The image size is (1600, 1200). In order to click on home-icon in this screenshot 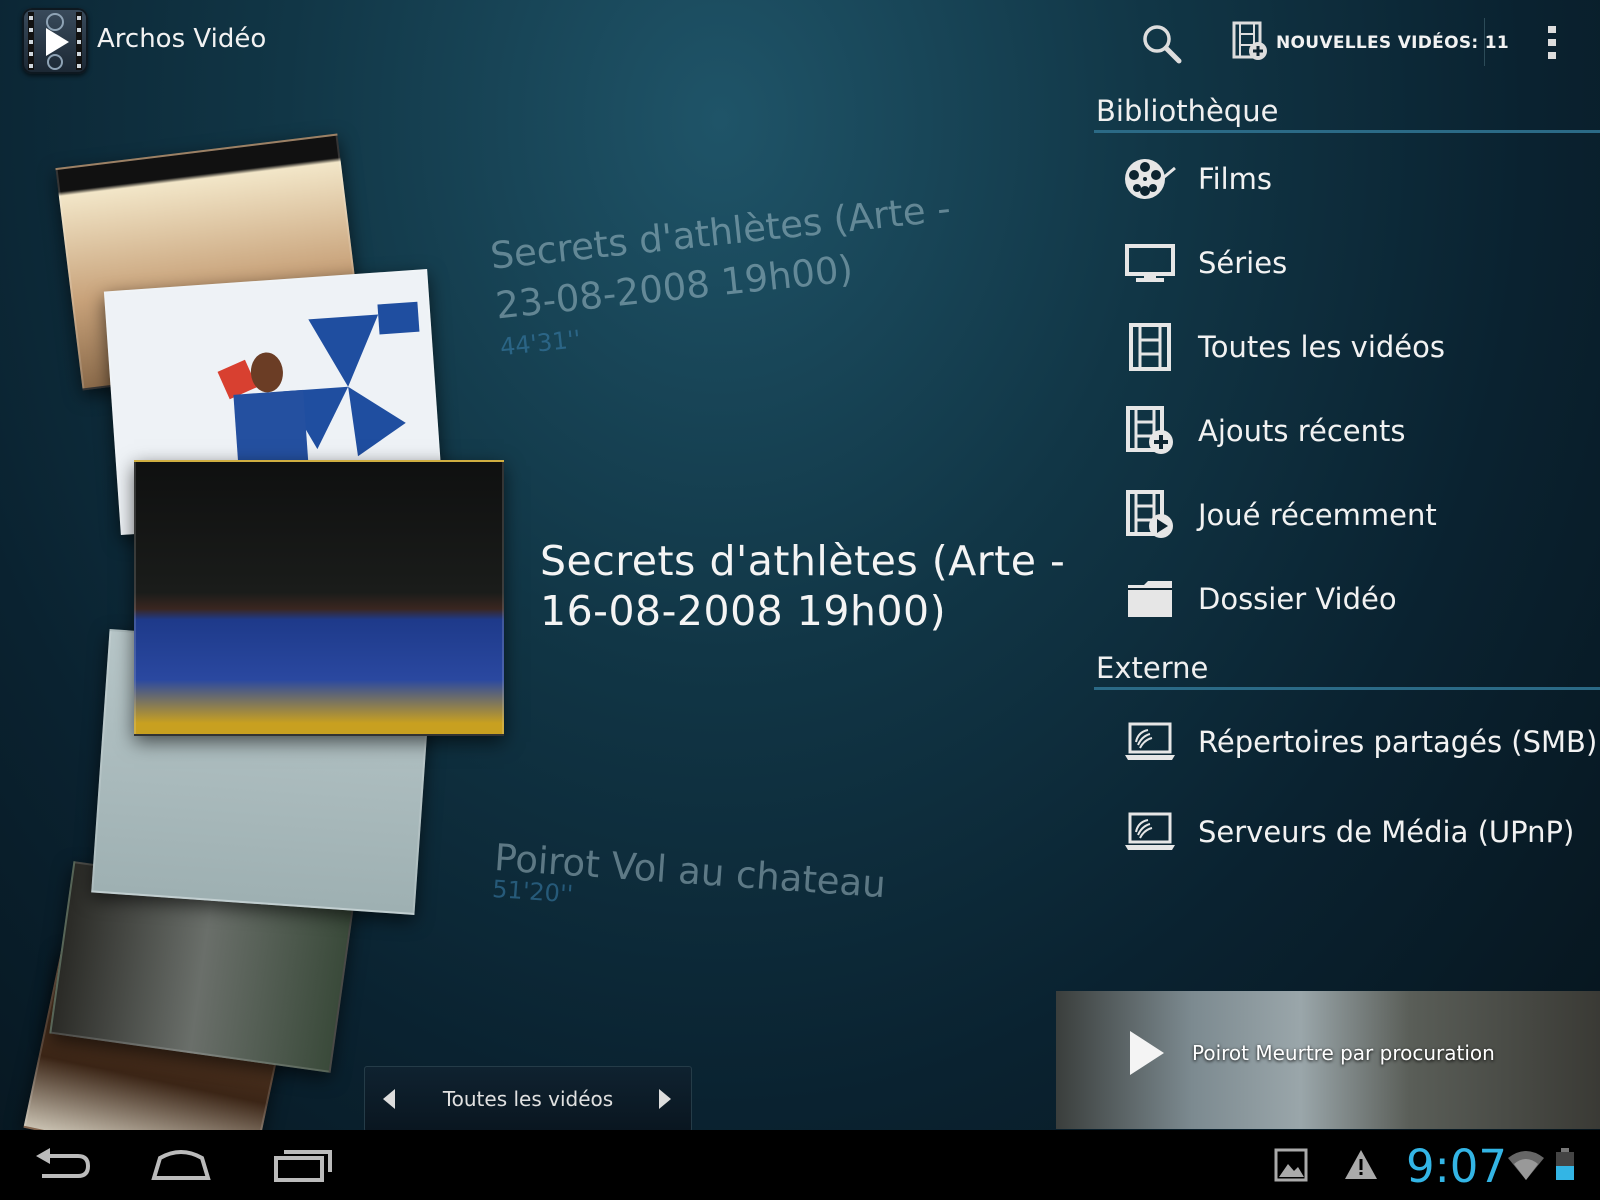, I will do `click(181, 1165)`.